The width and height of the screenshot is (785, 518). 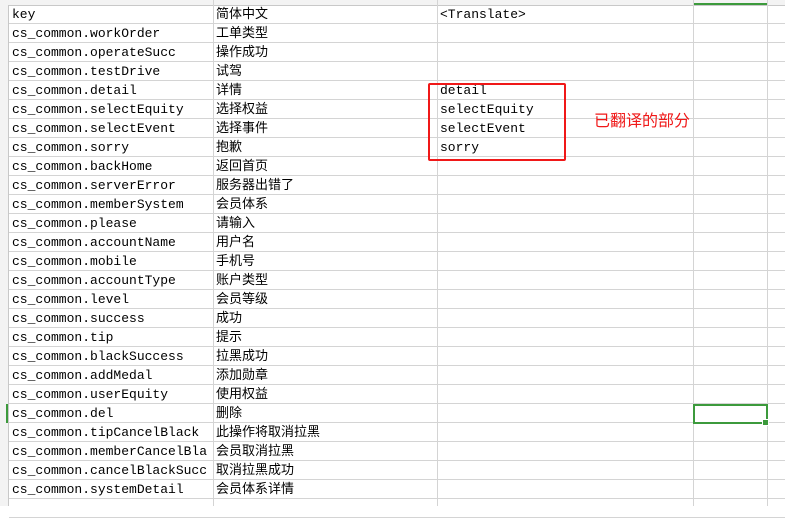 I want to click on cell-zh: 删除, so click(x=330, y=413).